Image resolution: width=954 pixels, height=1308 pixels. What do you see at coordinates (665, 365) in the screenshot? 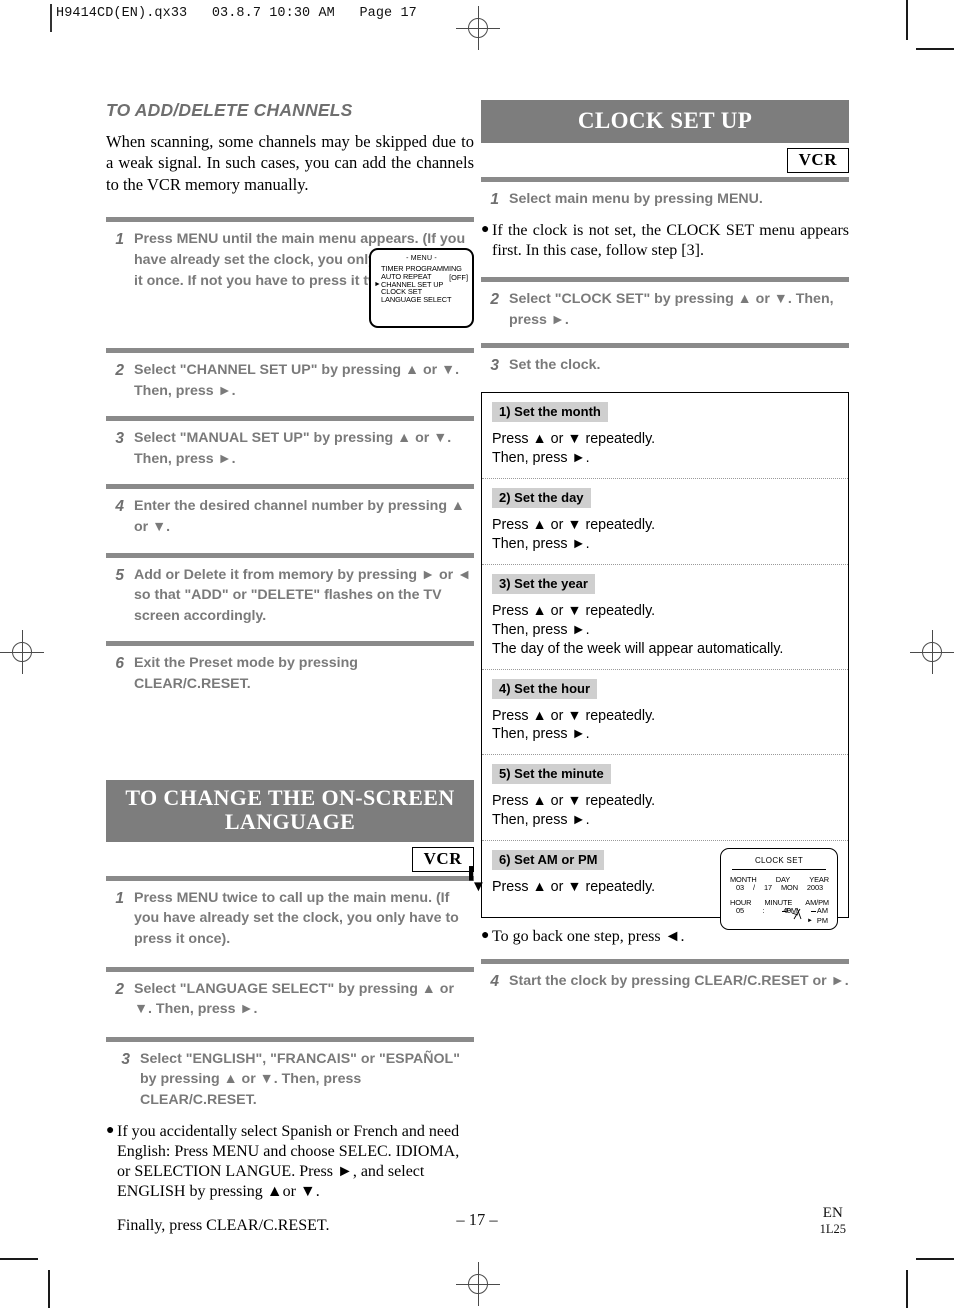
I see `step-item: 3 Set the clock.` at bounding box center [665, 365].